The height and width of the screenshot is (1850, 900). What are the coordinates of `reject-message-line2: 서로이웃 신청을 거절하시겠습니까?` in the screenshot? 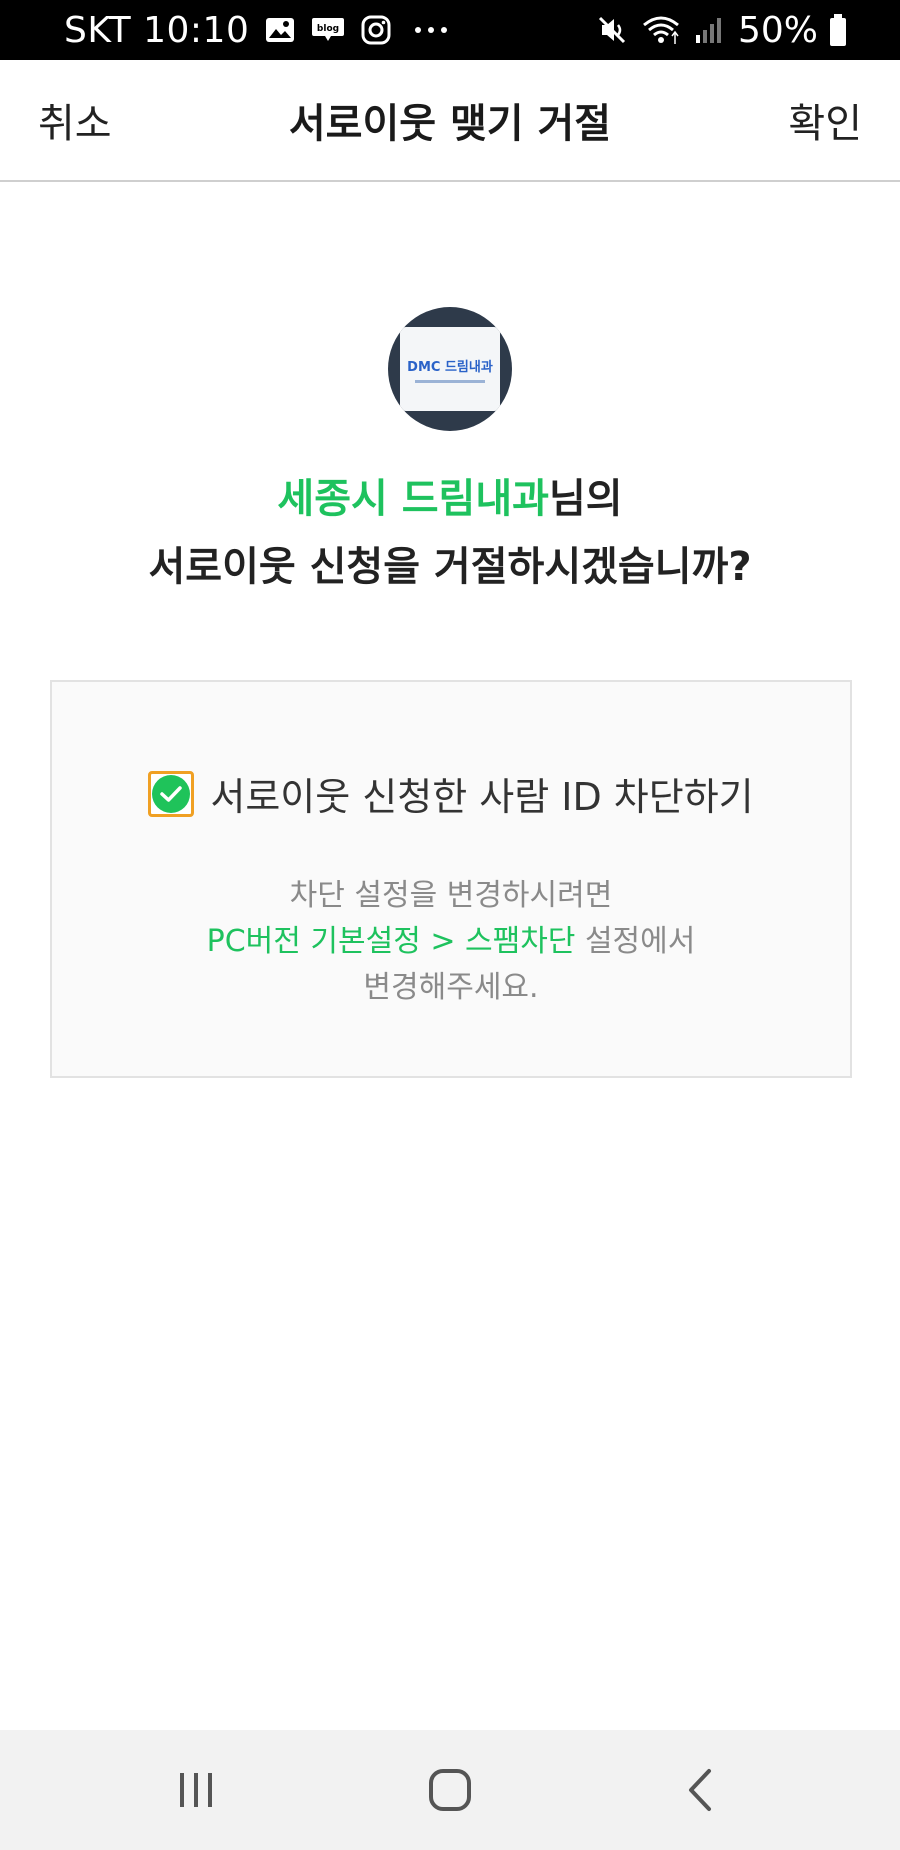 It's located at (450, 567).